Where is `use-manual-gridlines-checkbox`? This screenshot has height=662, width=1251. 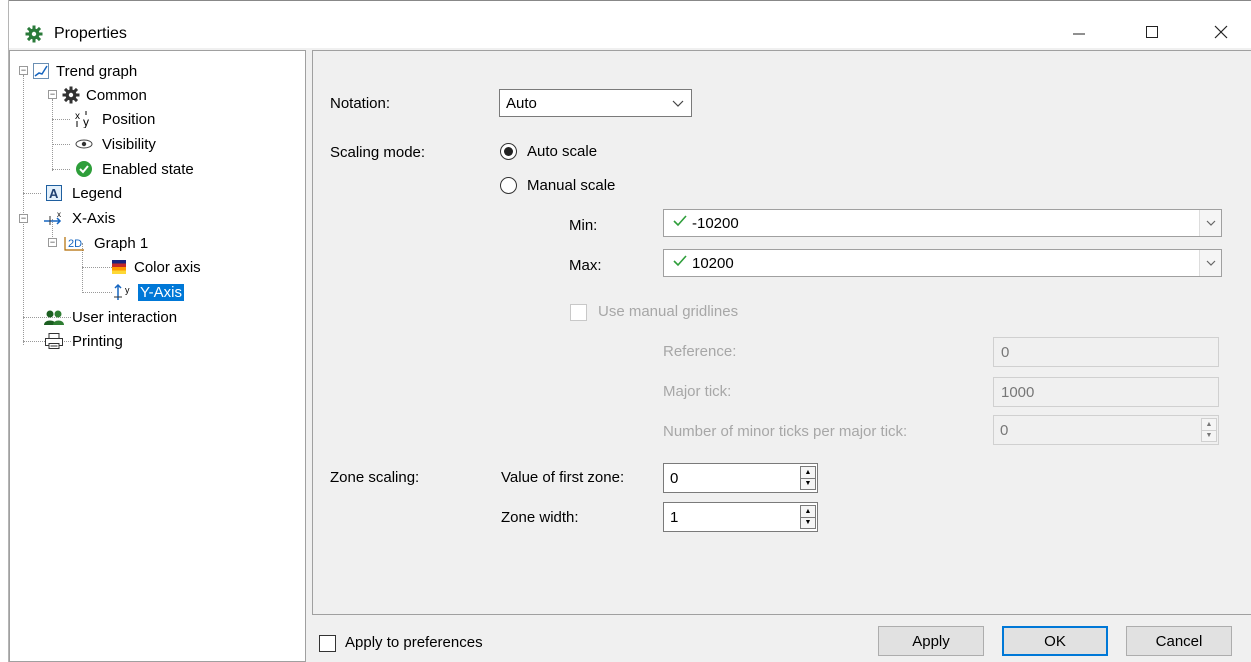 use-manual-gridlines-checkbox is located at coordinates (578, 312).